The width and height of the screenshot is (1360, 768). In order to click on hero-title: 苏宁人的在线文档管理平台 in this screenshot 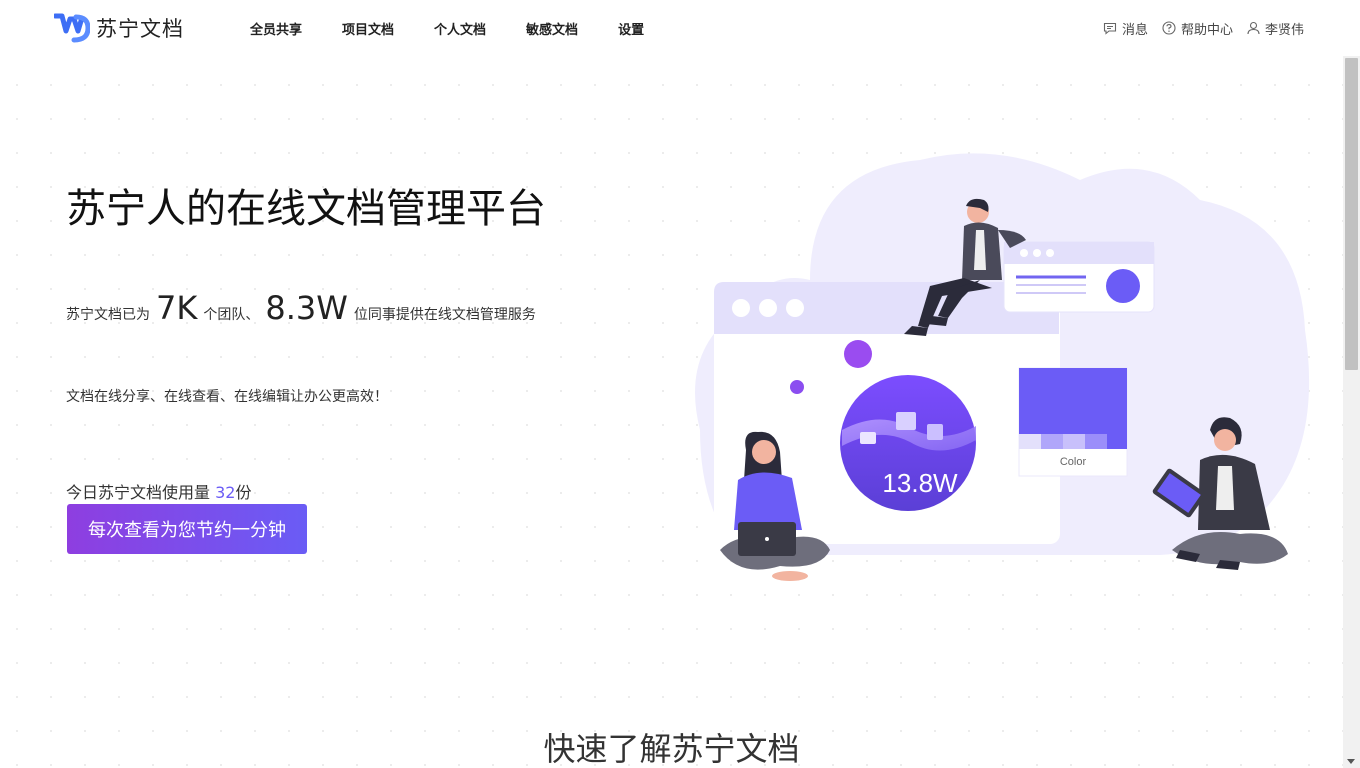, I will do `click(306, 209)`.